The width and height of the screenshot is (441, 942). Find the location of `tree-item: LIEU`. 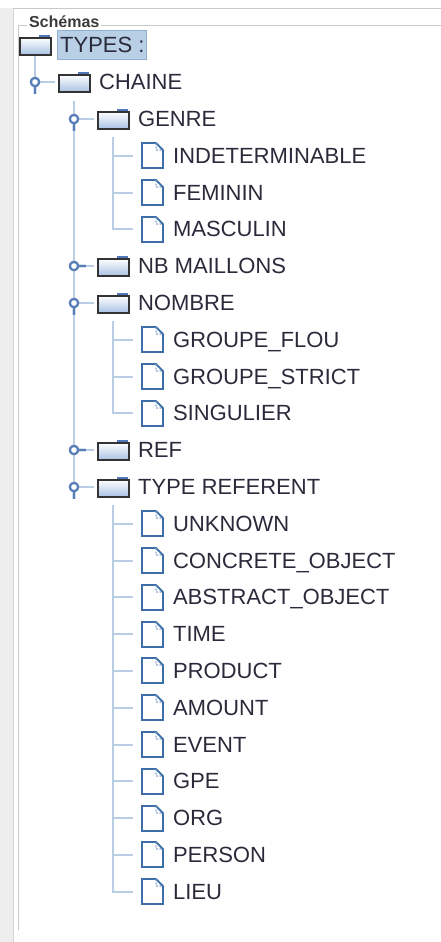

tree-item: LIEU is located at coordinates (197, 891).